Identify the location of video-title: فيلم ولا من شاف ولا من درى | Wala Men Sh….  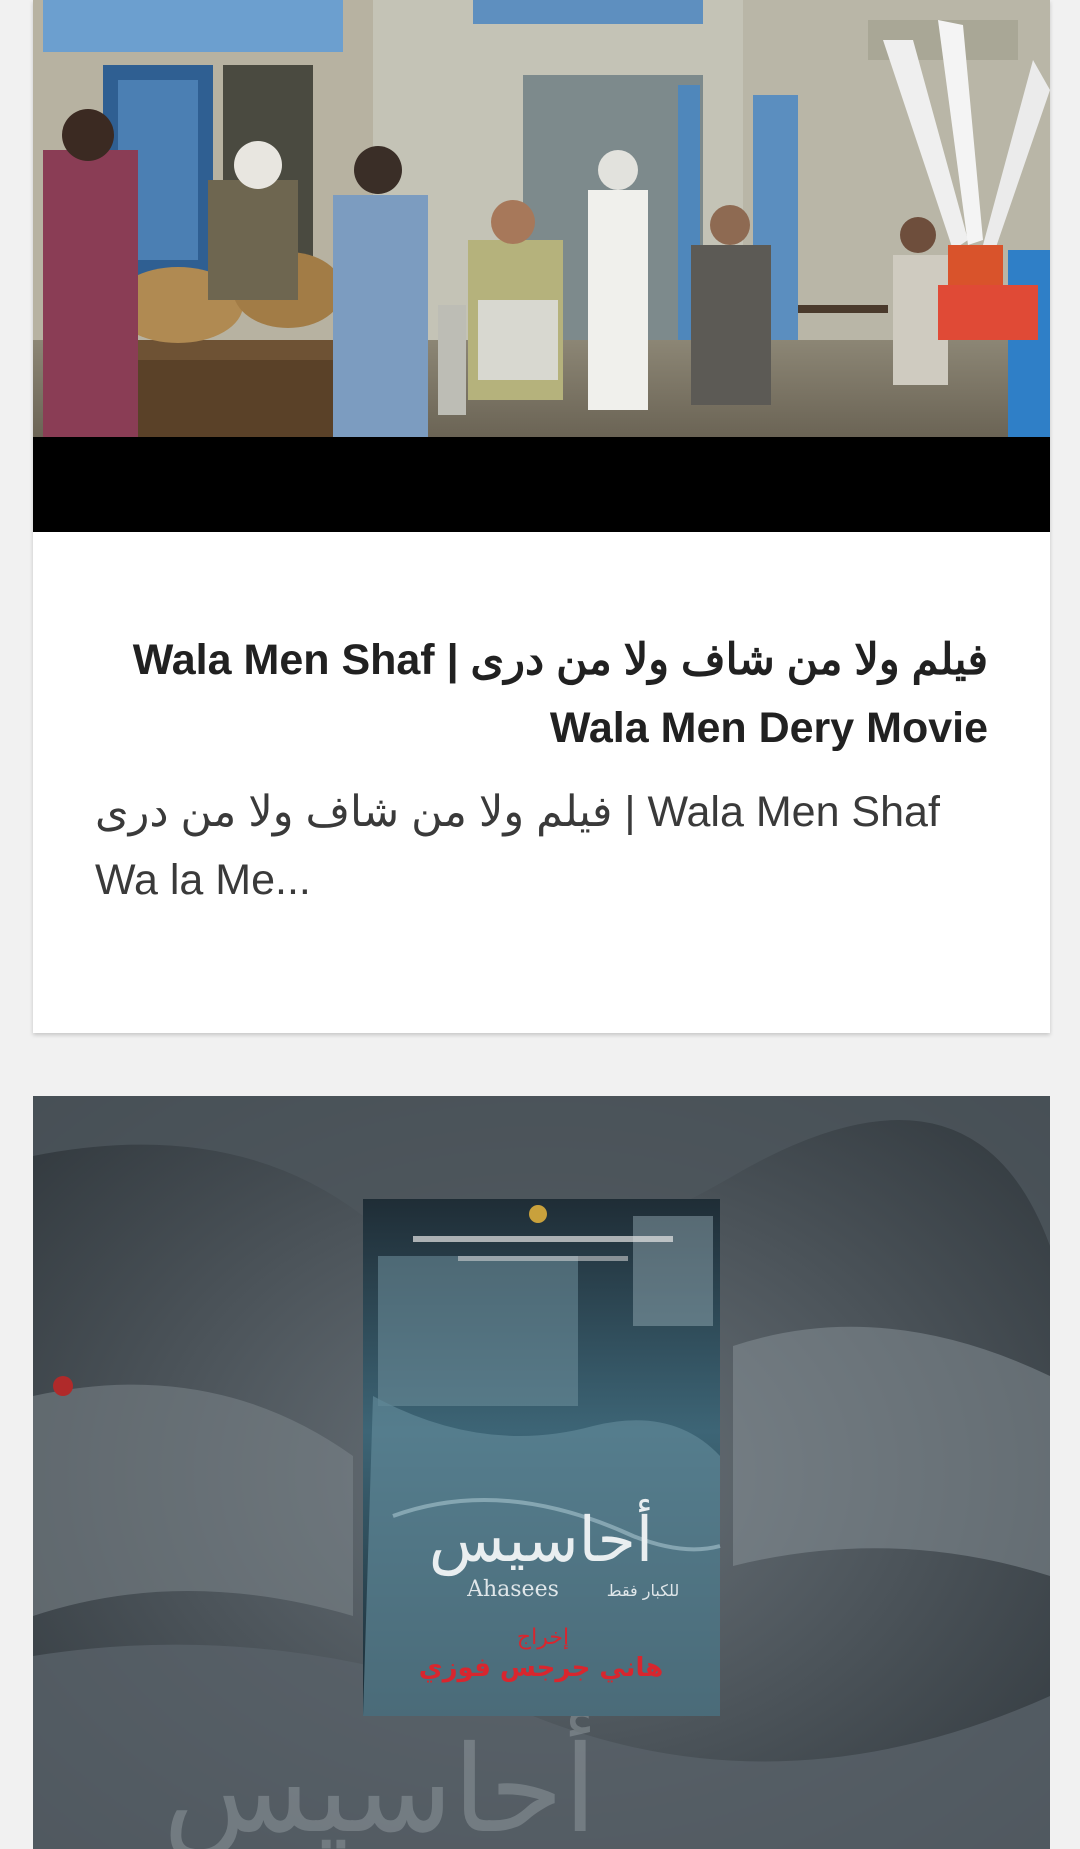
(541, 694).